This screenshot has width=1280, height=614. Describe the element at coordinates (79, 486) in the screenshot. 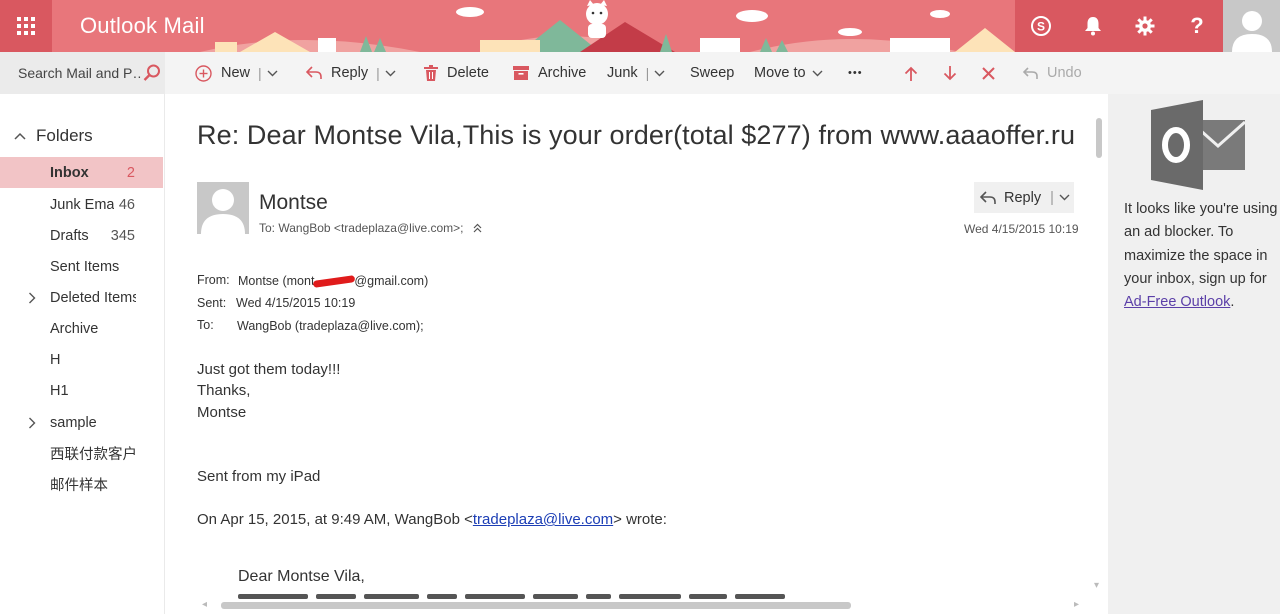

I see `folder-label: 邮件样本` at that location.